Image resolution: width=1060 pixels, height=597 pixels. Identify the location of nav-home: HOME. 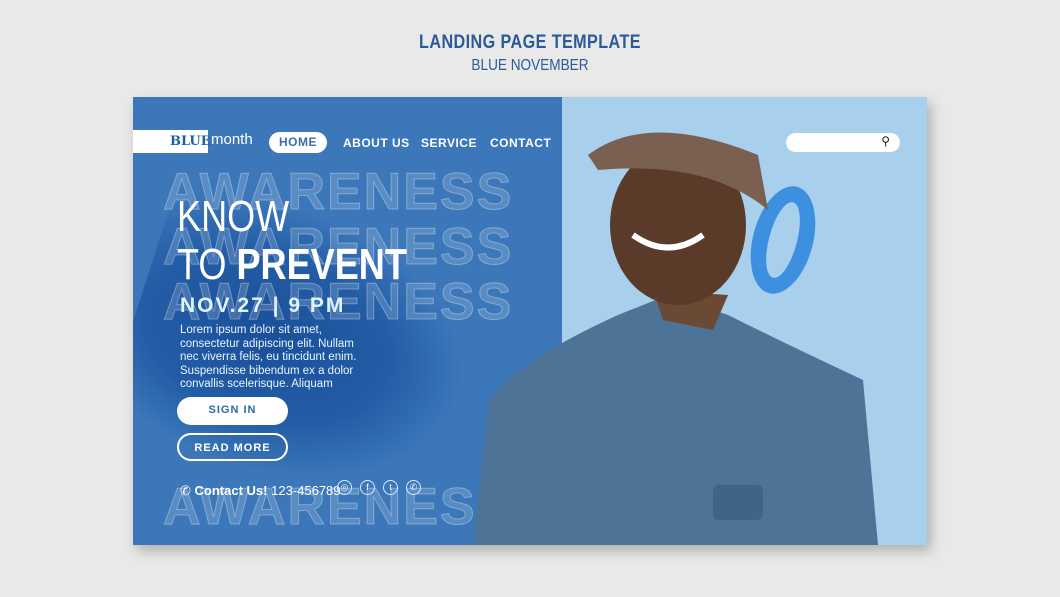
(298, 142).